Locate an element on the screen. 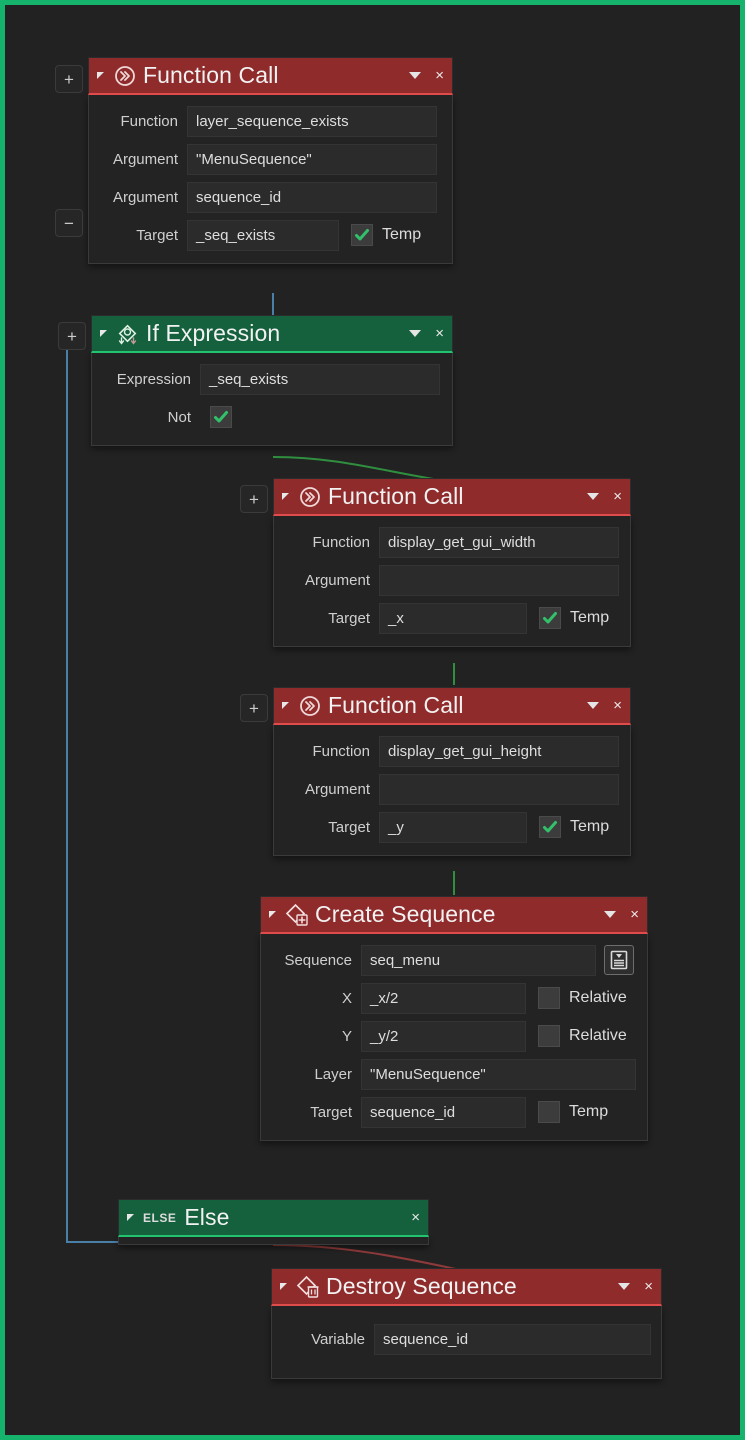 This screenshot has width=745, height=1440. row-target: Target sequence_id Temp is located at coordinates (454, 1112).